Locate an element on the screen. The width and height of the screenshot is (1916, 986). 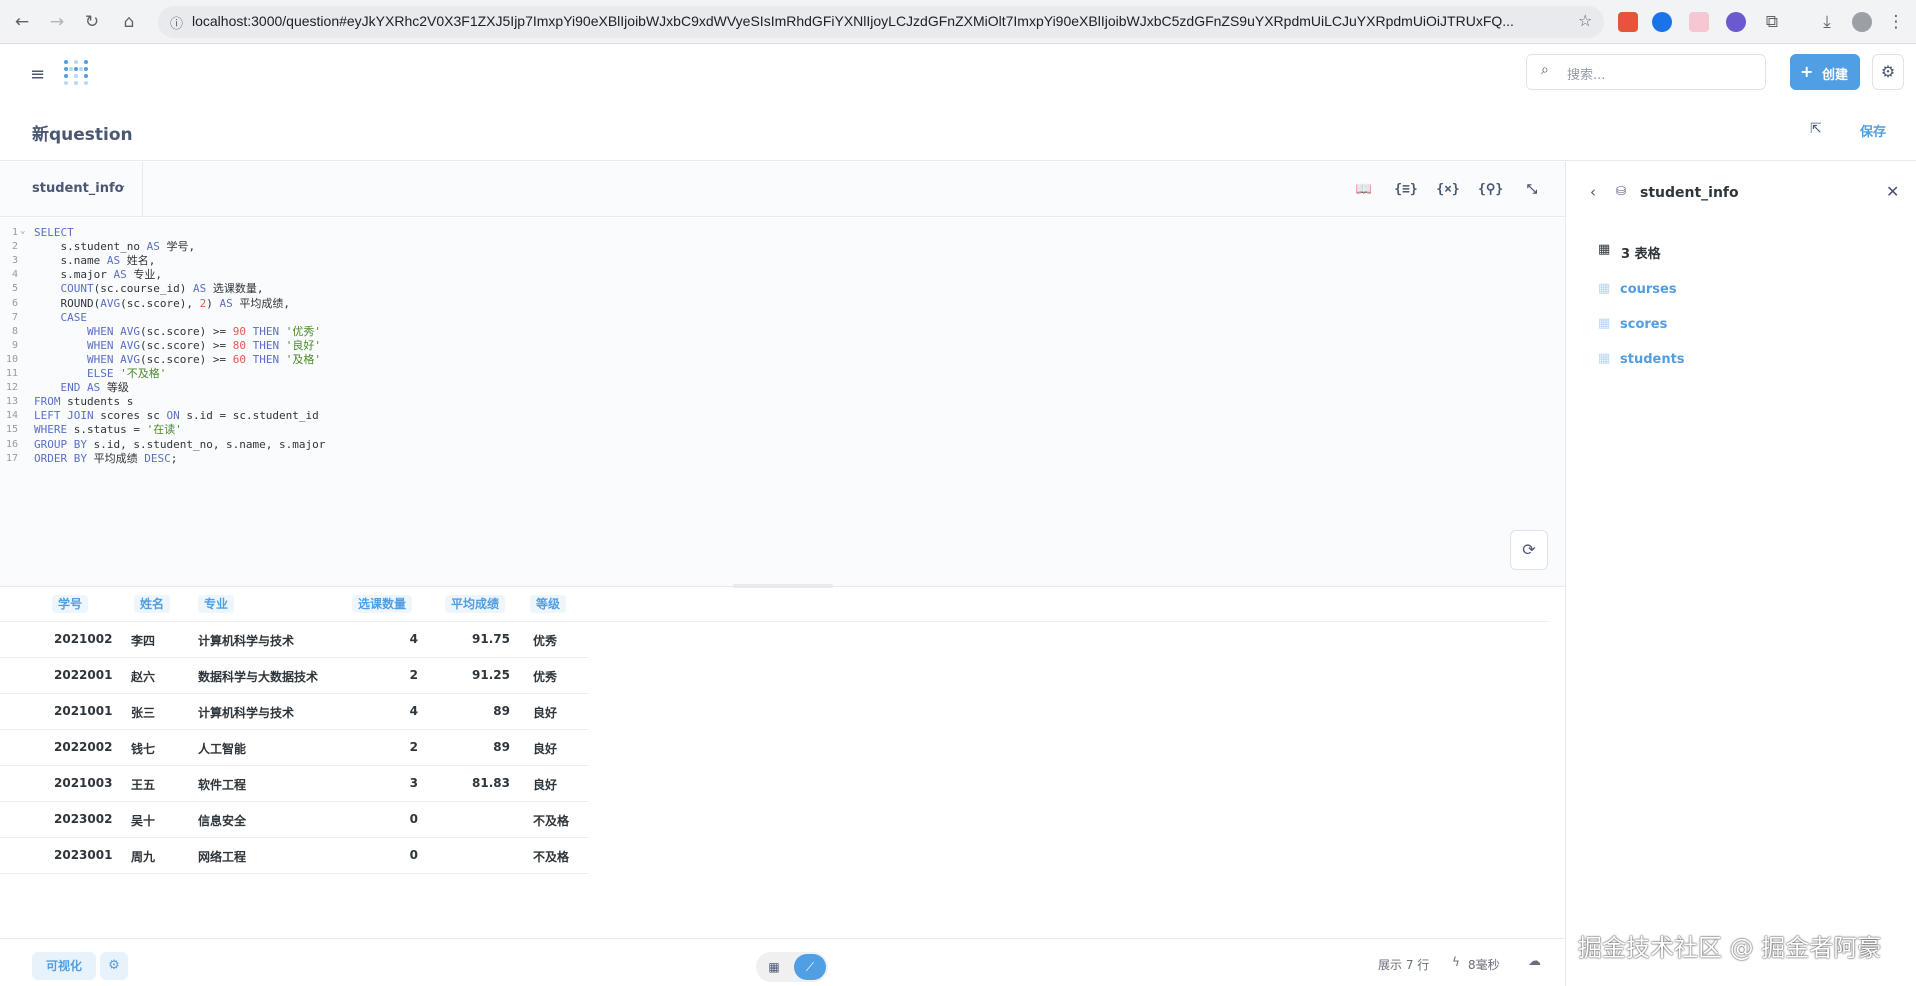
table-cell: 赵六 is located at coordinates (143, 677).